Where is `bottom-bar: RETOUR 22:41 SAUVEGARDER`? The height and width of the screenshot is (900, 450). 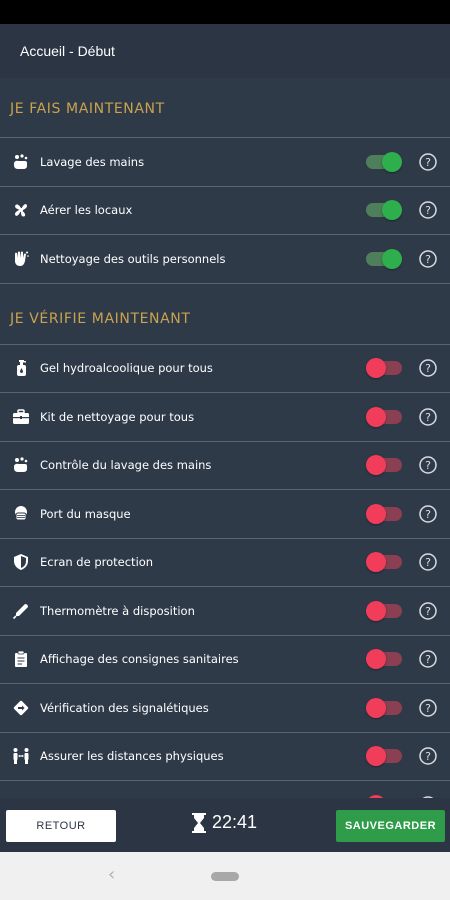 bottom-bar: RETOUR 22:41 SAUVEGARDER is located at coordinates (225, 825).